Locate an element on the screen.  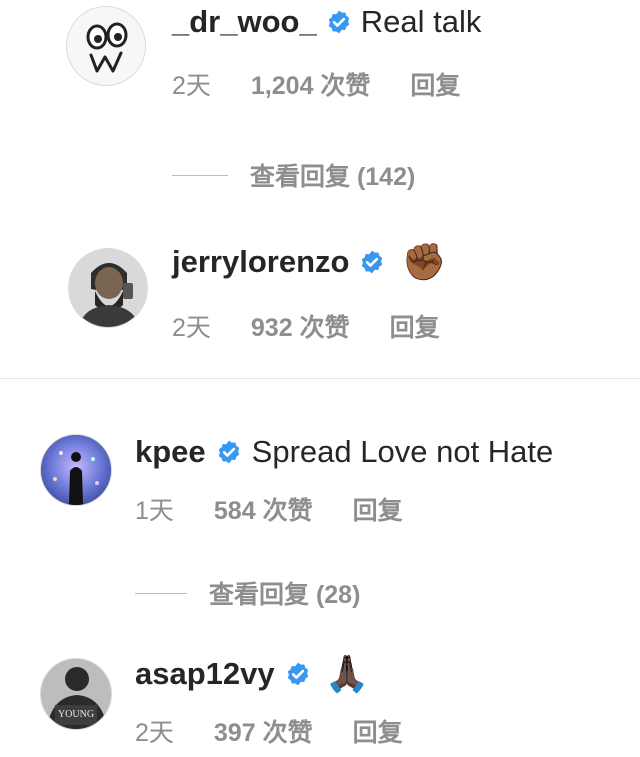
like-count: 397 次赞 is located at coordinates (263, 731).